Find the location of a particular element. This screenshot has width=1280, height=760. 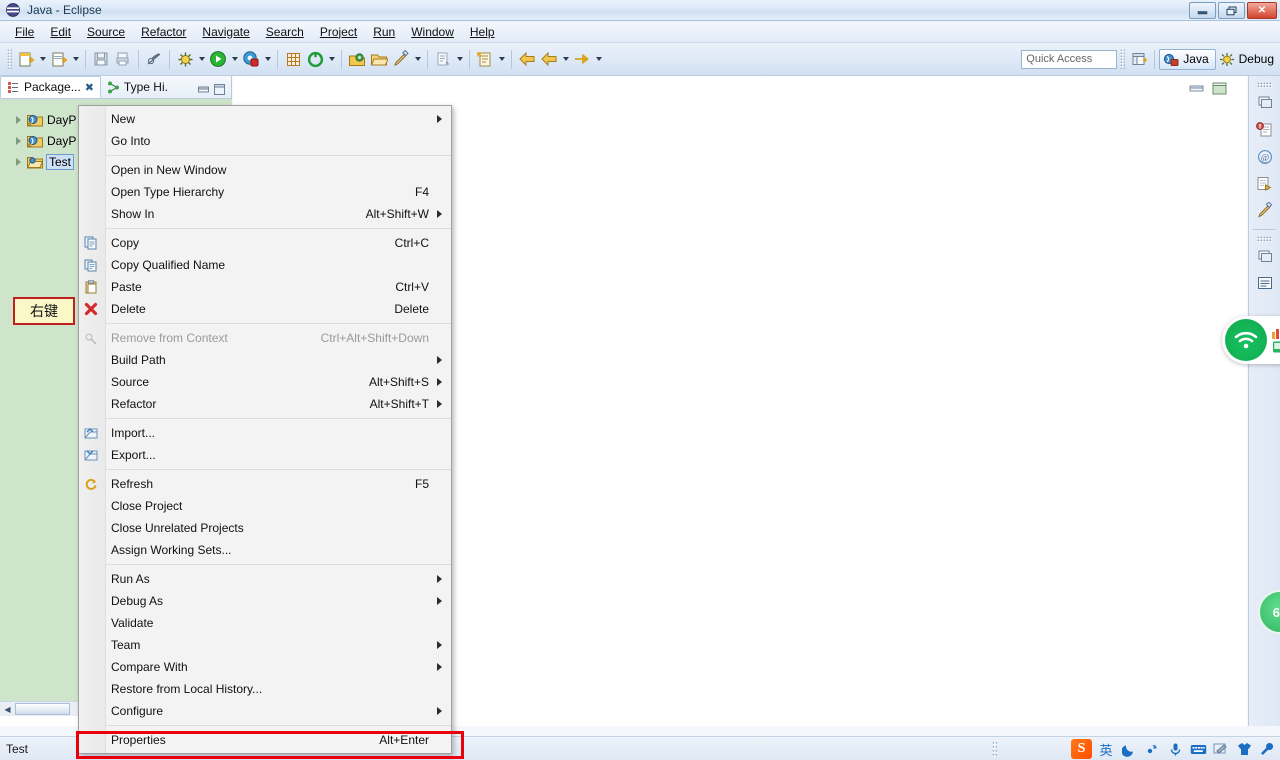

sound-icon is located at coordinates (1152, 749).